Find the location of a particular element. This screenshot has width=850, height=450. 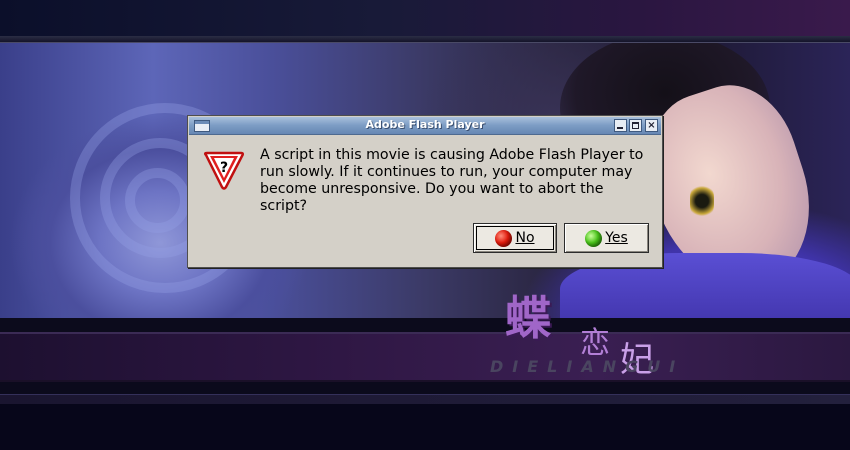

dialog-title: Adobe Flash Player is located at coordinates (425, 124).